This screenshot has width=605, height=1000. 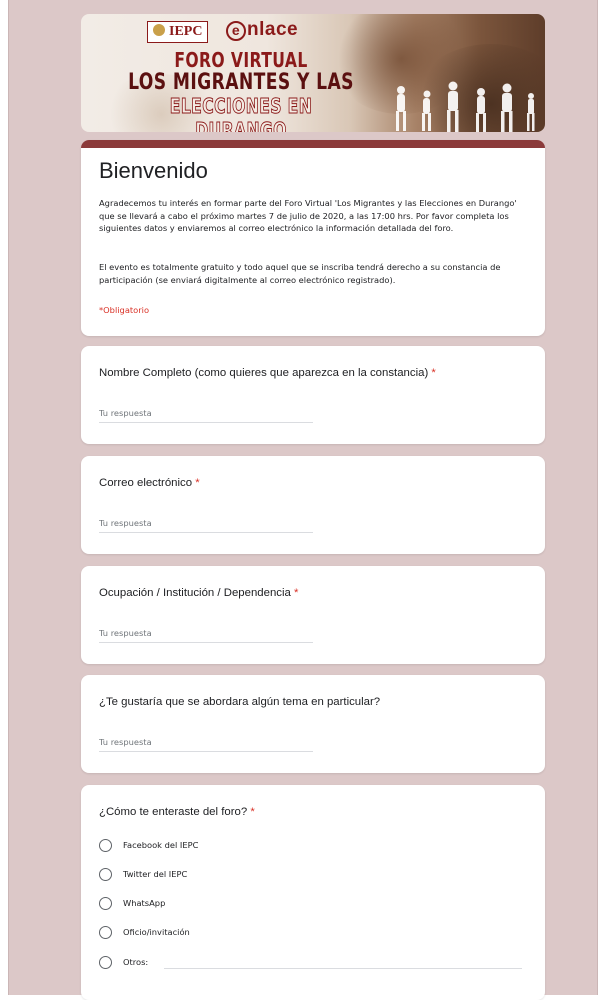 What do you see at coordinates (199, 593) in the screenshot?
I see `question-label: Ocupación / Institución / Dependencia *` at bounding box center [199, 593].